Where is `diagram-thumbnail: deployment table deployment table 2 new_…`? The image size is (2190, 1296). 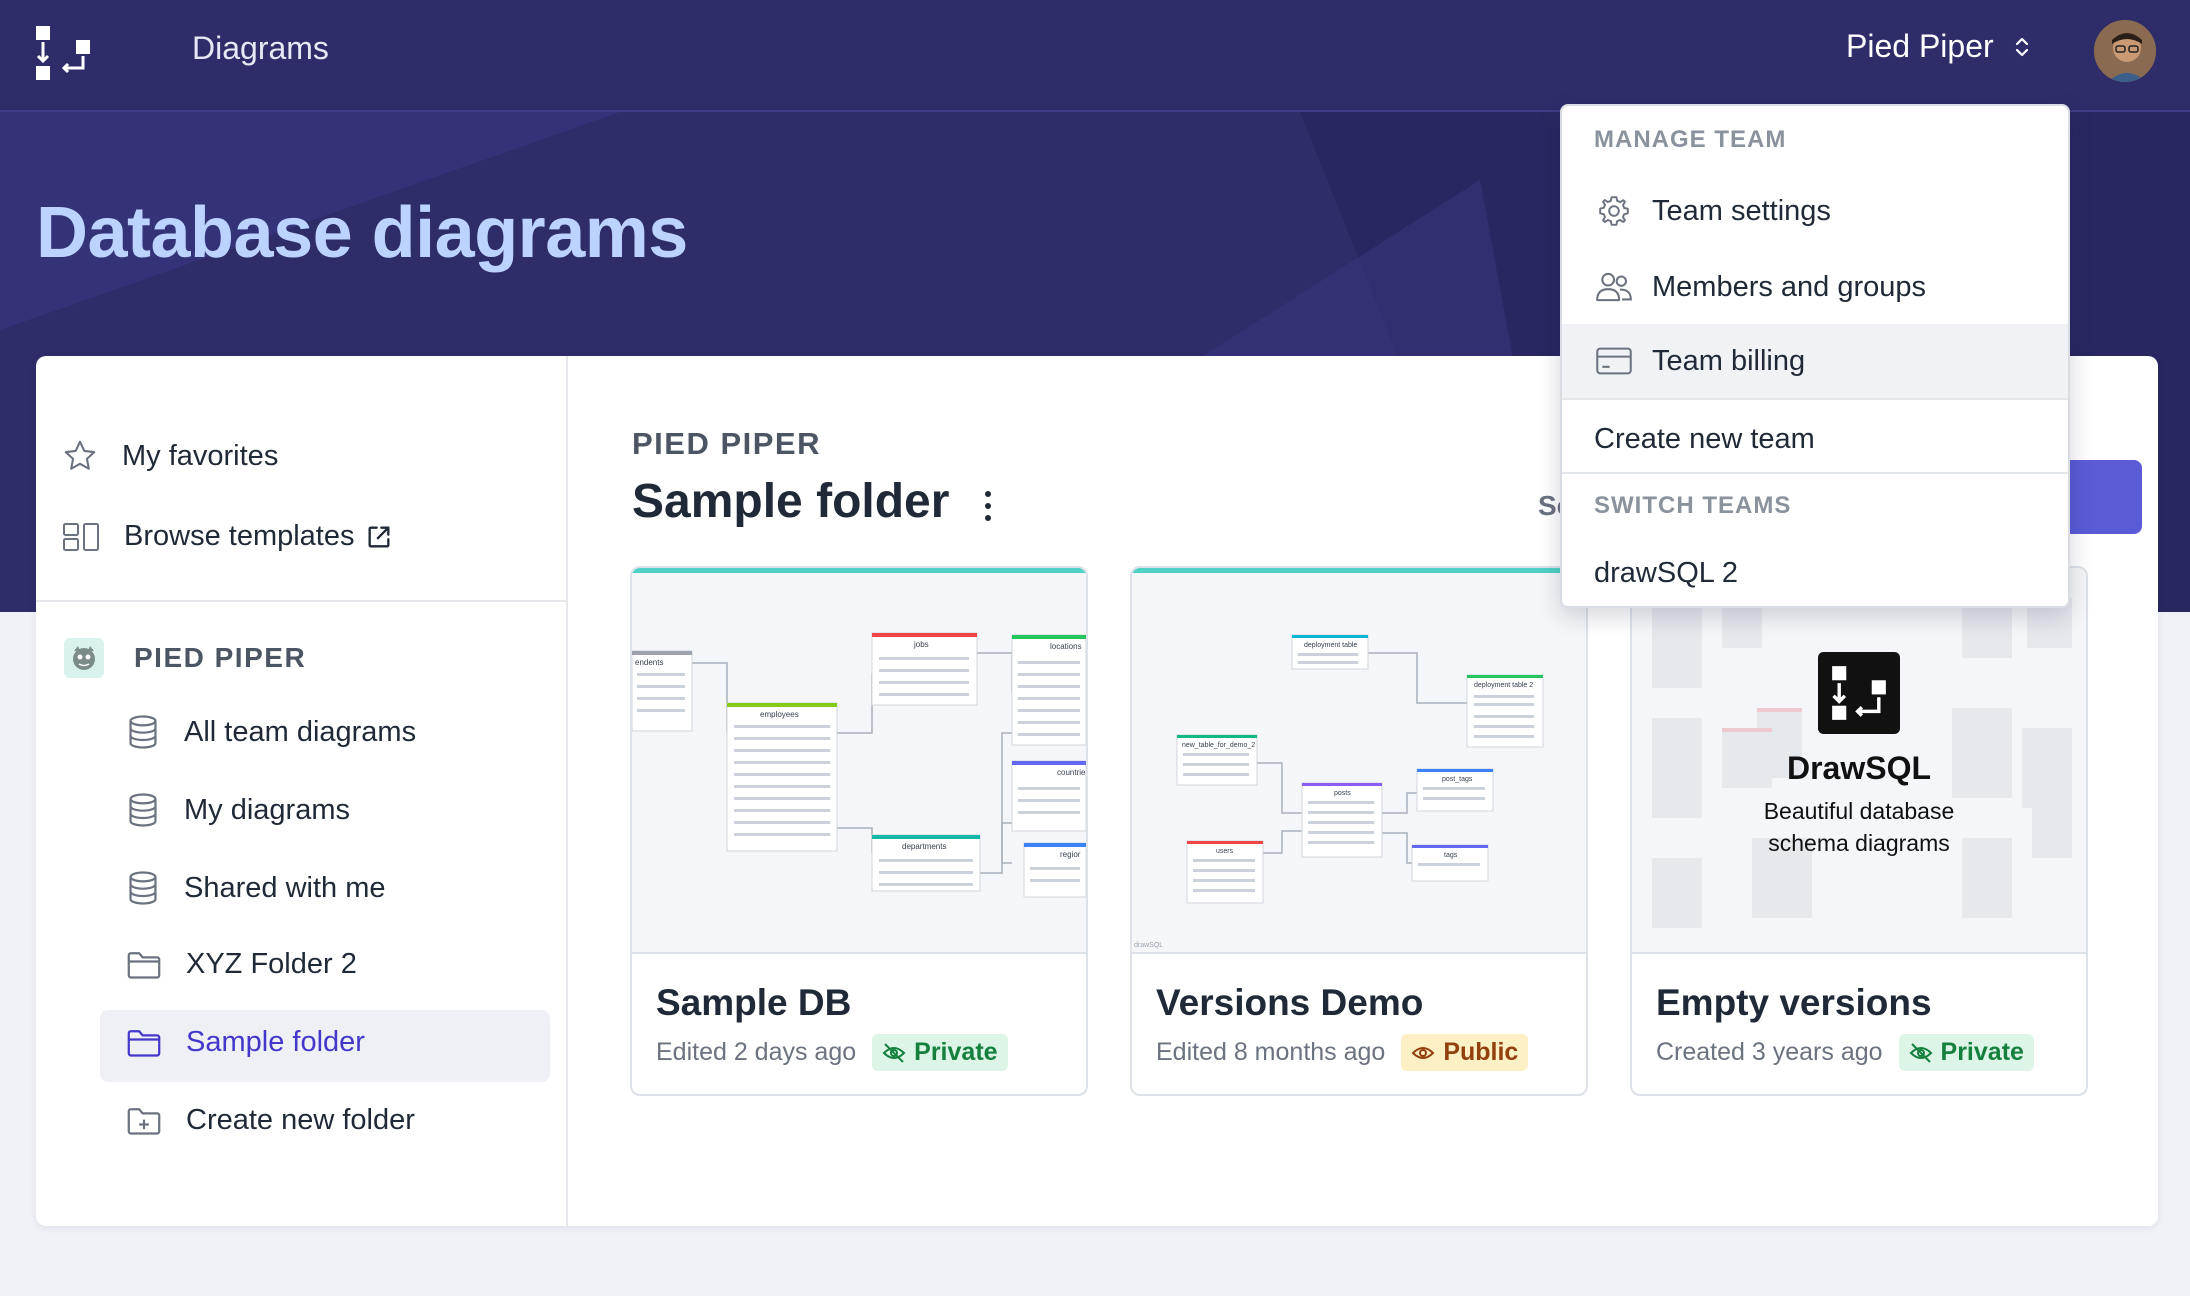
diagram-thumbnail: deployment table deployment table 2 new_… is located at coordinates (1359, 761).